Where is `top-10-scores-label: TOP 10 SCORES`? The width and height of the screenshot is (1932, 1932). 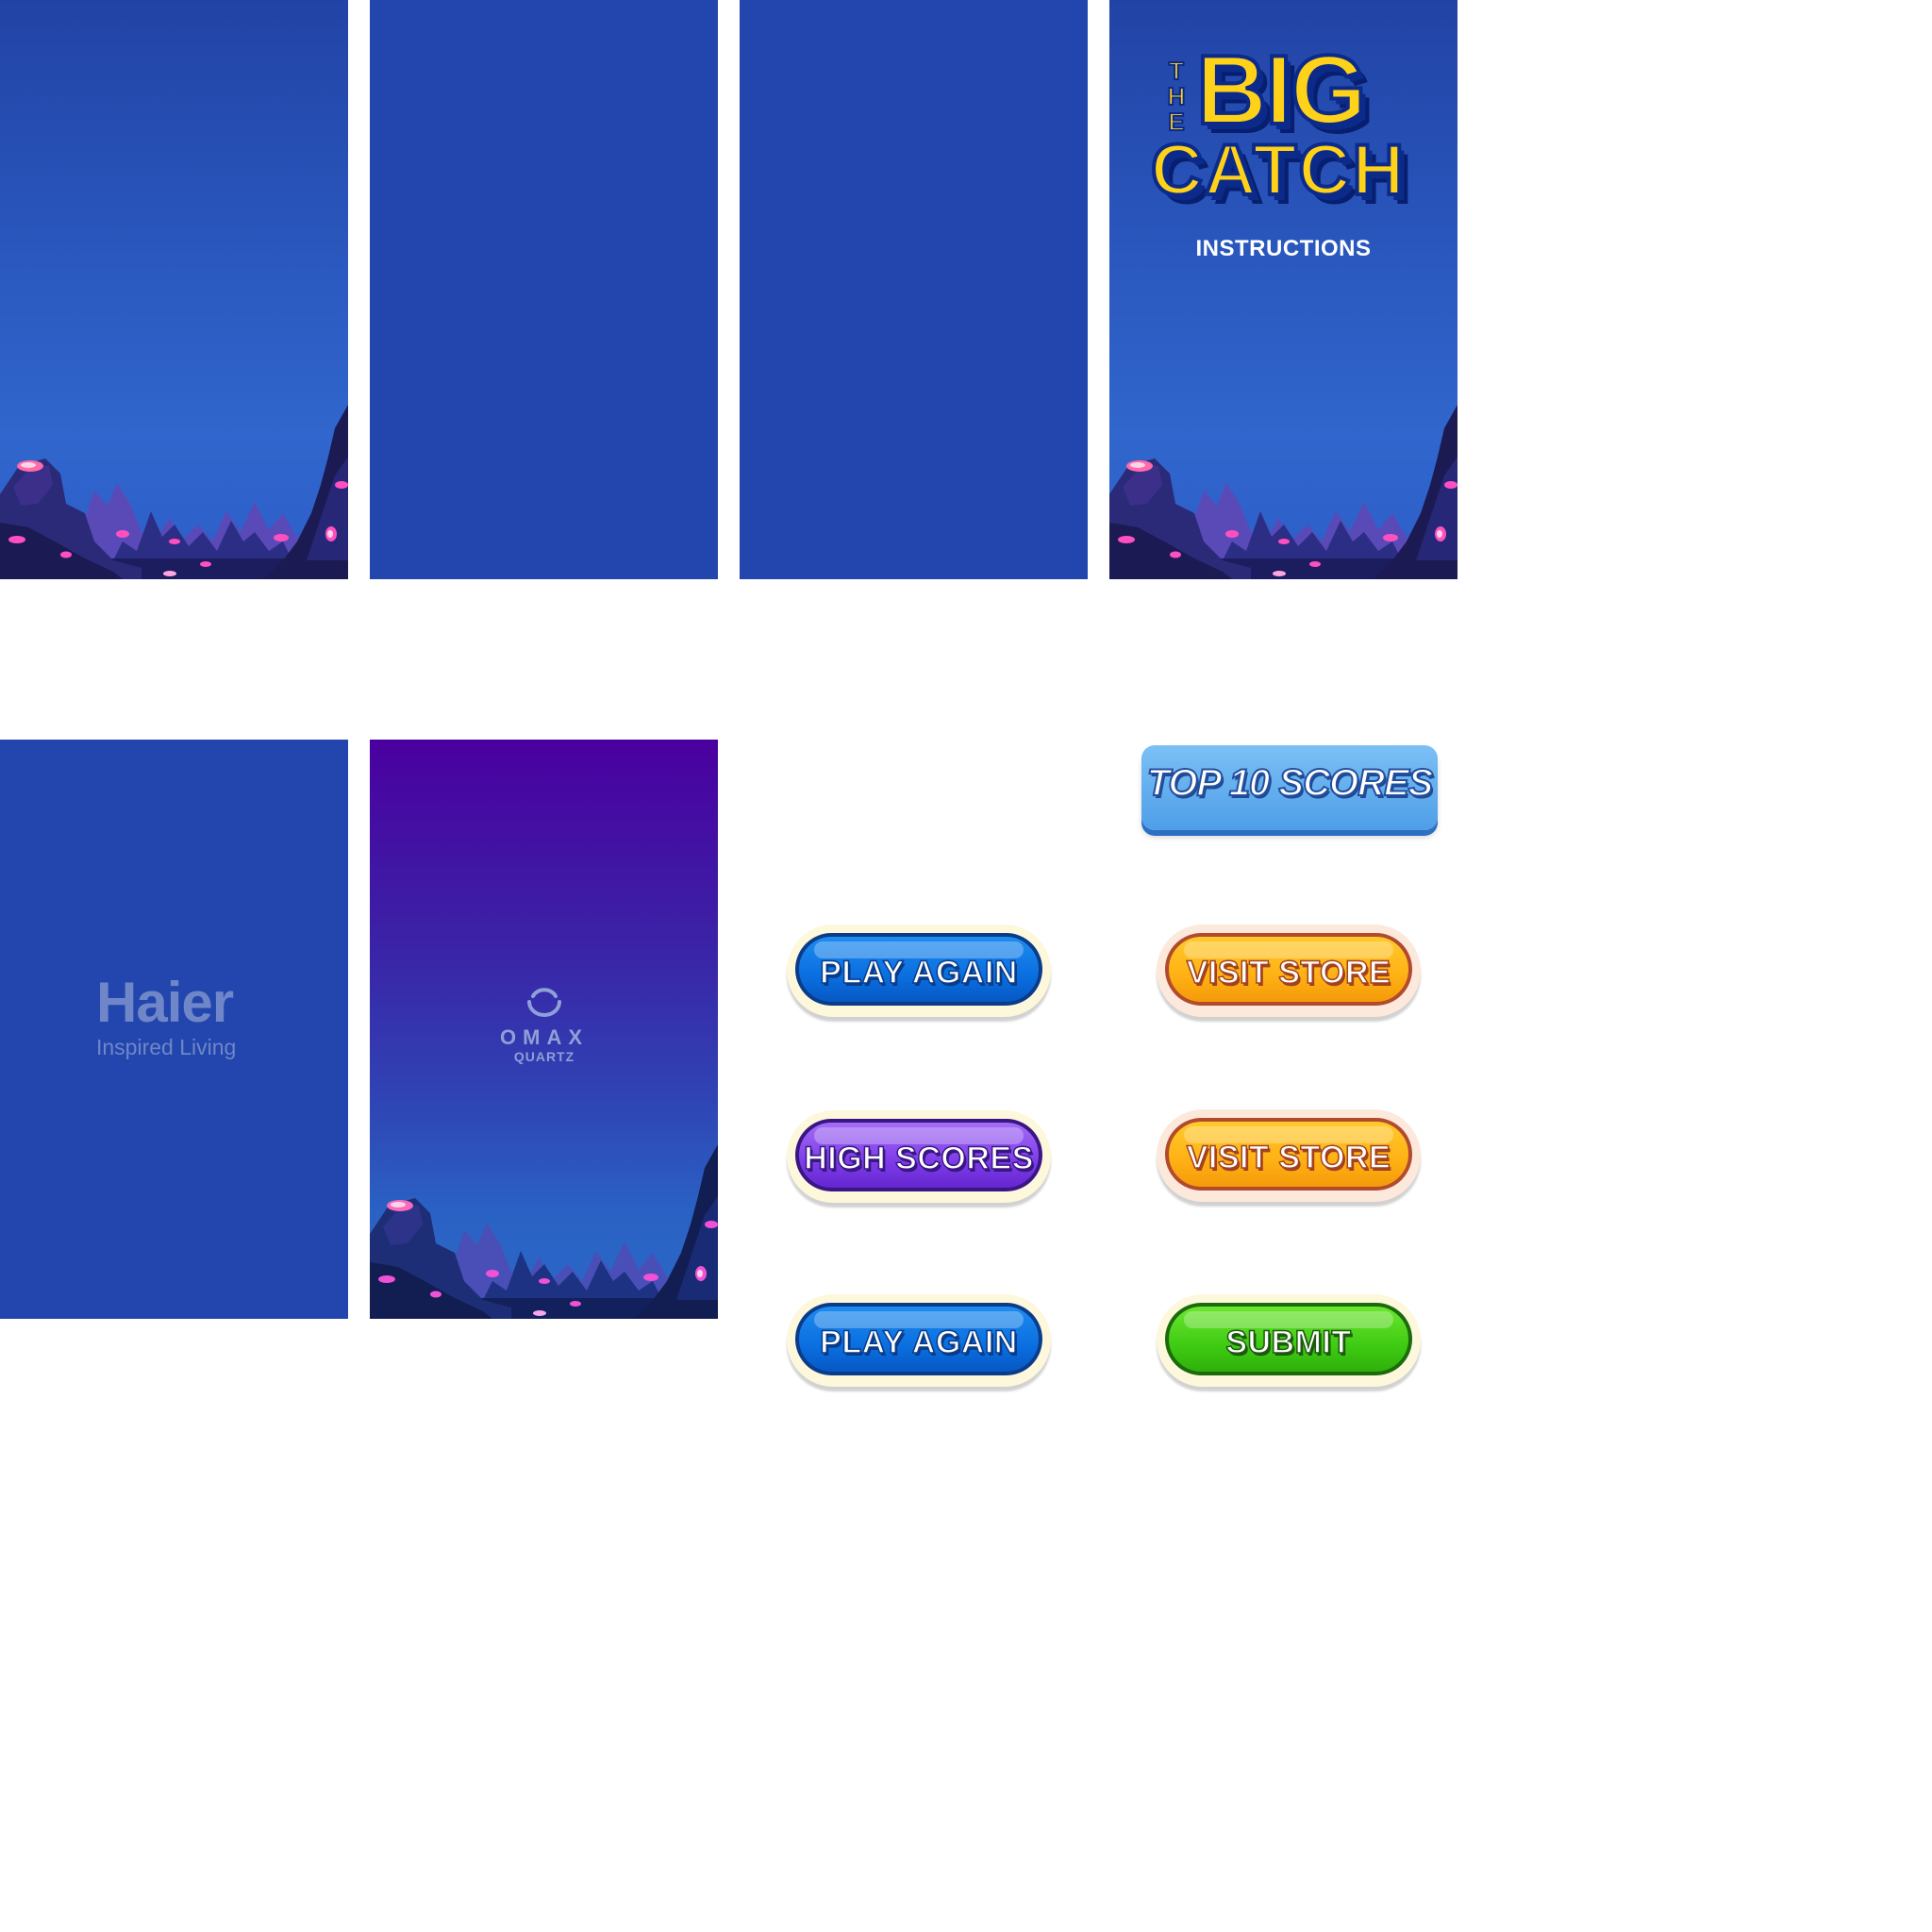
top-10-scores-label: TOP 10 SCORES is located at coordinates (1290, 783).